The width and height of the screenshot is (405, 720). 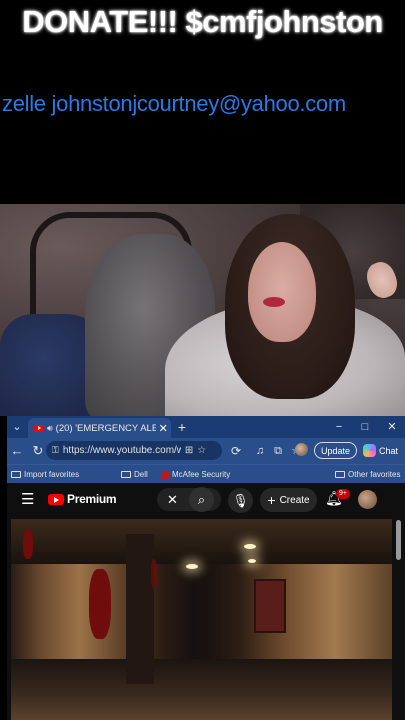 I want to click on profile-avatar, so click(x=301, y=449).